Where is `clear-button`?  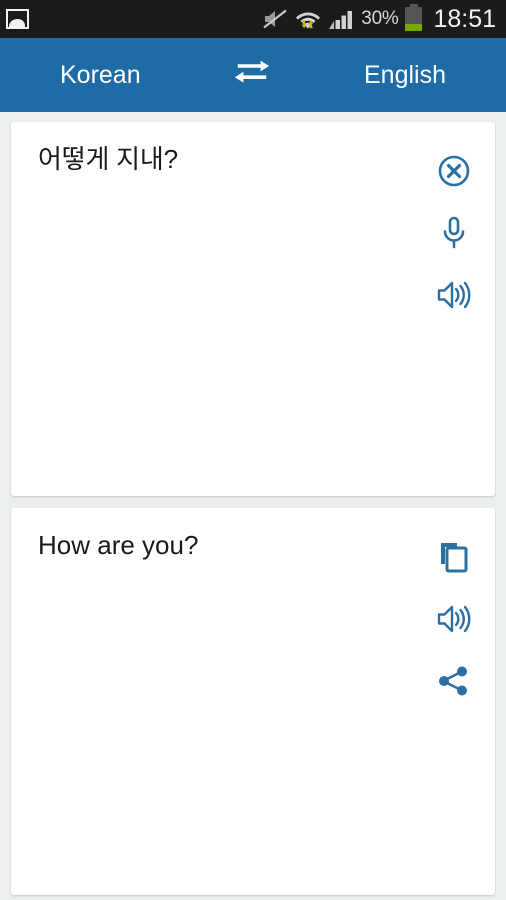 clear-button is located at coordinates (454, 171).